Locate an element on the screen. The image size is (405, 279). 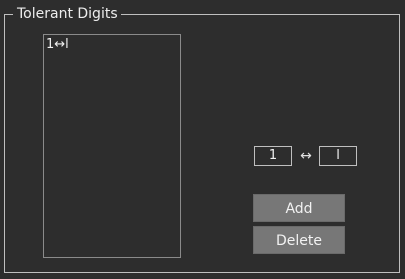
delete-button: Delete is located at coordinates (299, 240).